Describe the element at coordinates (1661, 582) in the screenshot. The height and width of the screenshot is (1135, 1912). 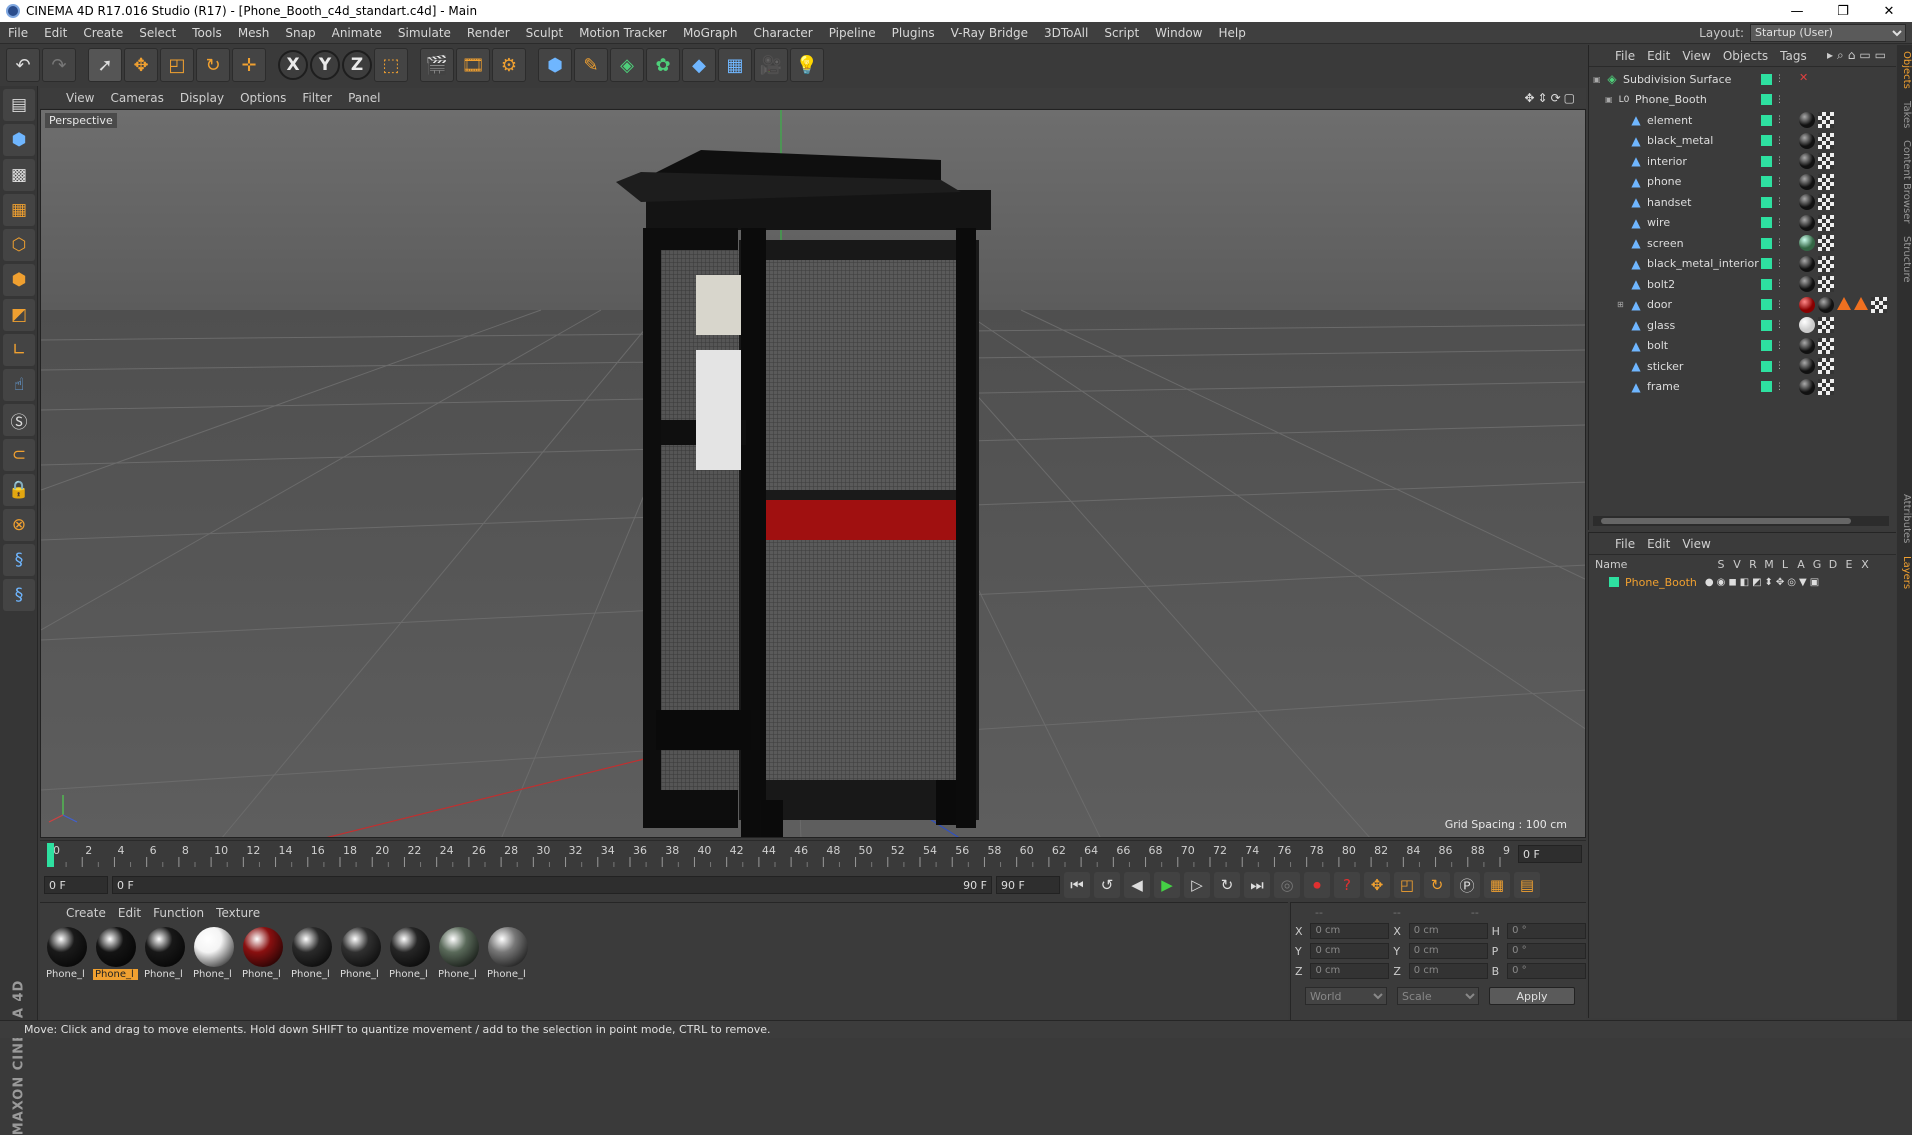
I see `layer-name: Phone_Booth` at that location.